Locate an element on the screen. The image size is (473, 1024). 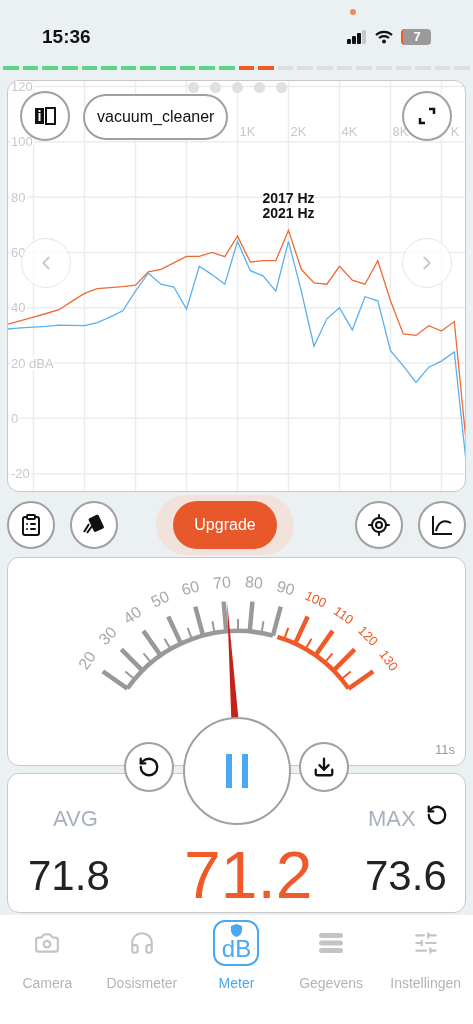
scale-label: 60 is located at coordinates (190, 588).